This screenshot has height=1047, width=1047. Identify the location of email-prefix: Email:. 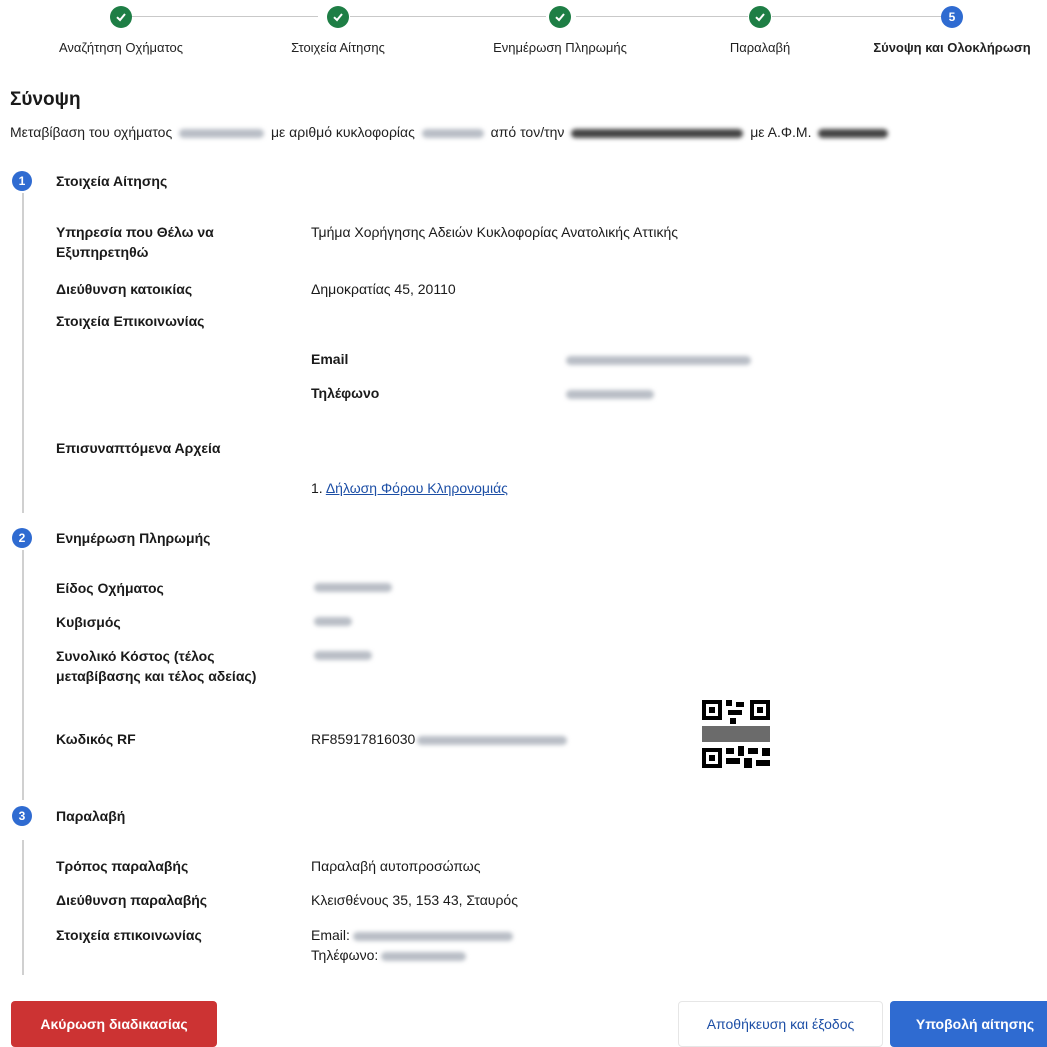
(330, 935).